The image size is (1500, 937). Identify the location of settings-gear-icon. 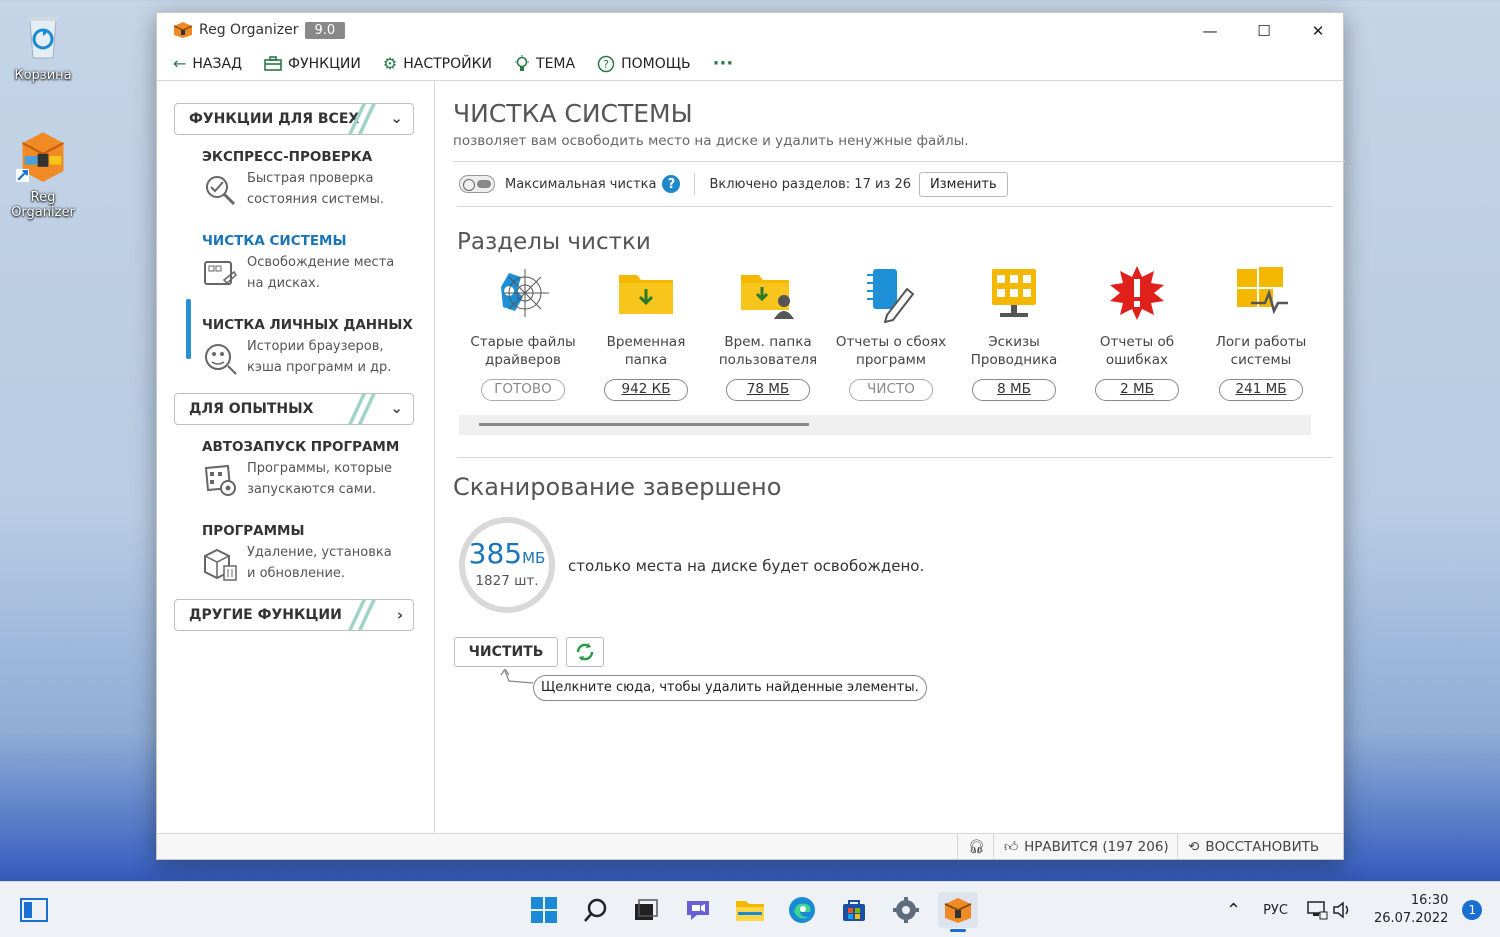
(906, 910).